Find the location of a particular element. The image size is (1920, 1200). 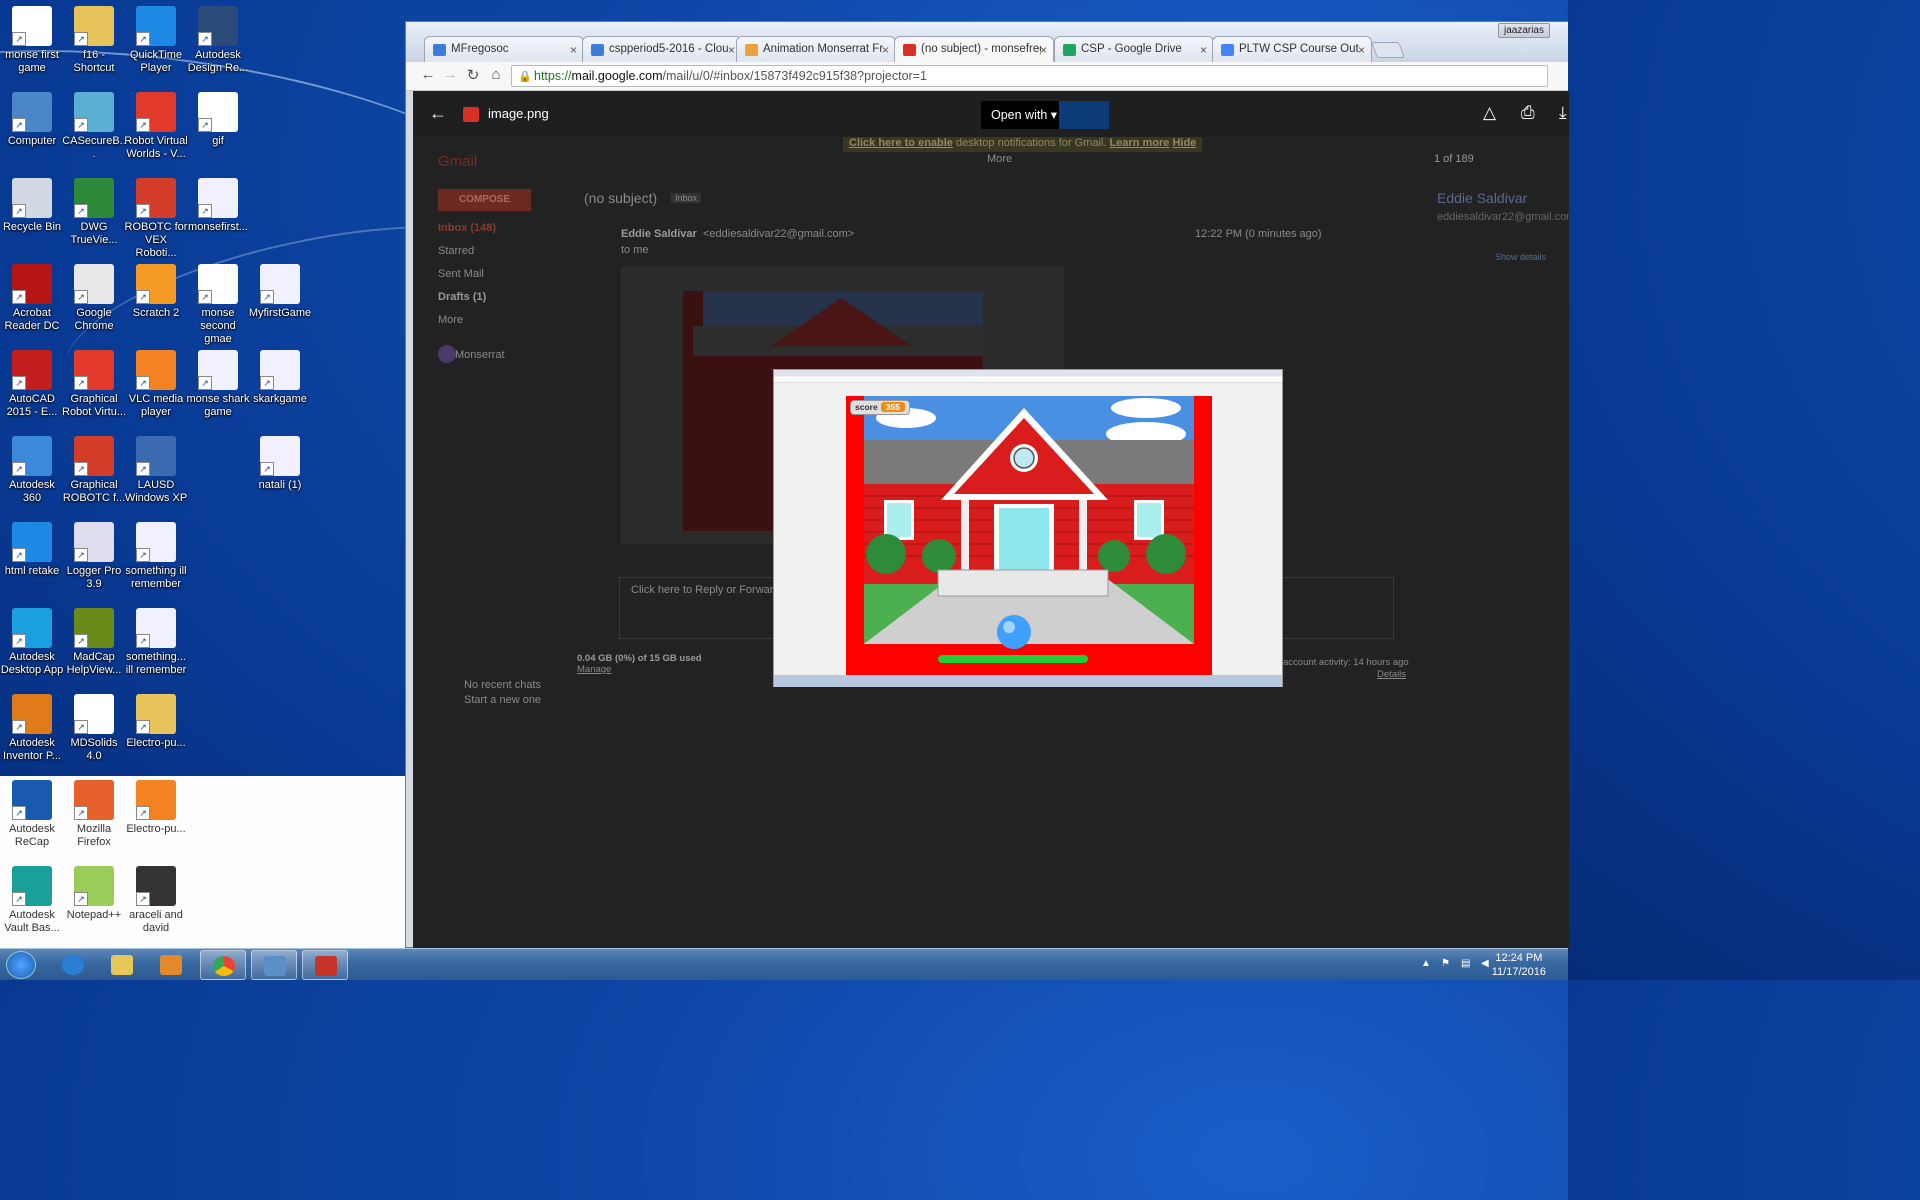

desktop-icon: monse second gmae is located at coordinates (218, 305).